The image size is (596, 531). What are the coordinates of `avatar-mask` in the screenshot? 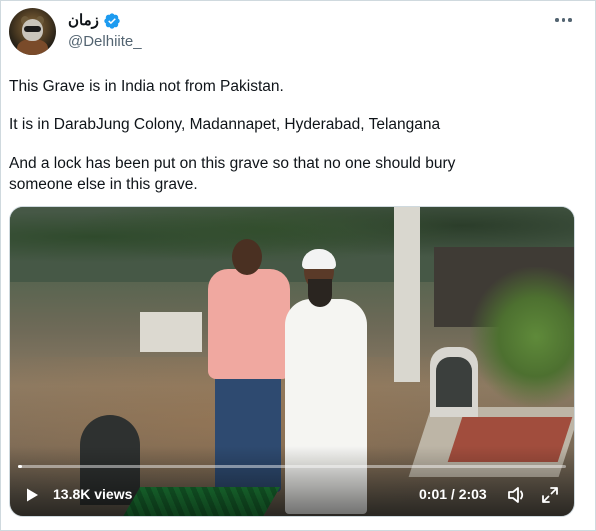 It's located at (32, 29).